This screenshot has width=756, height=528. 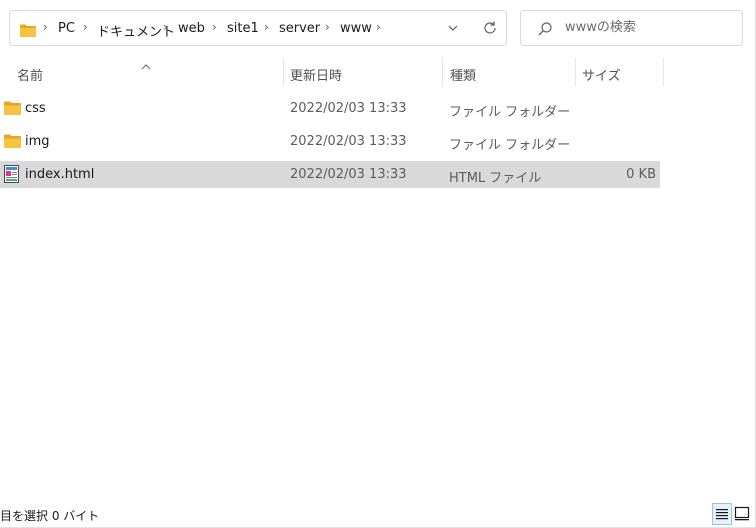 What do you see at coordinates (66, 28) in the screenshot?
I see `breadcrumb-pc: PC` at bounding box center [66, 28].